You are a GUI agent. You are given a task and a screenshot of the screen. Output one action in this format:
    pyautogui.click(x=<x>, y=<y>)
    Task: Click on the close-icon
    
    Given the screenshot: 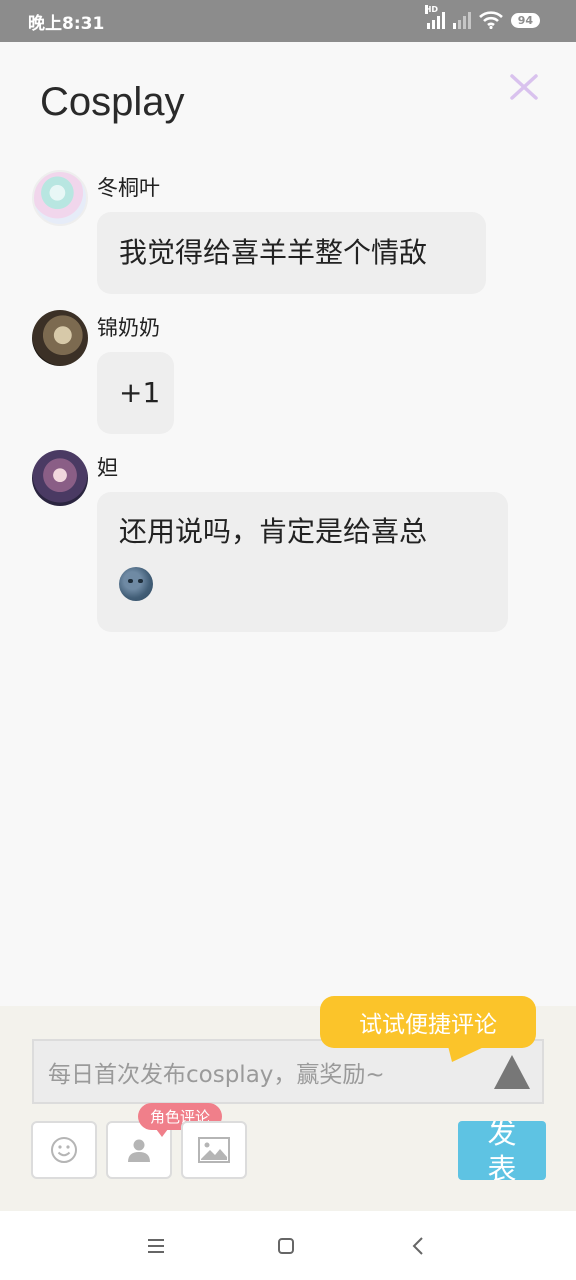 What is the action you would take?
    pyautogui.click(x=524, y=86)
    